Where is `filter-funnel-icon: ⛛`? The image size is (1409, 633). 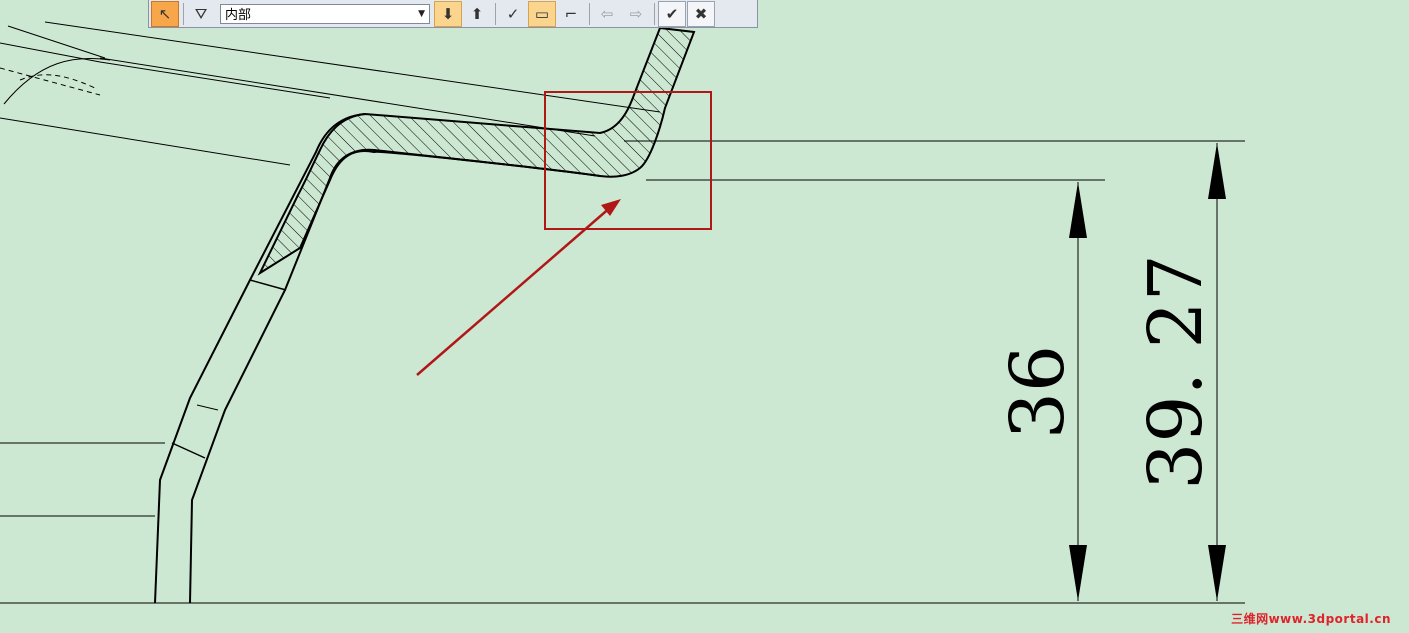 filter-funnel-icon: ⛛ is located at coordinates (201, 13).